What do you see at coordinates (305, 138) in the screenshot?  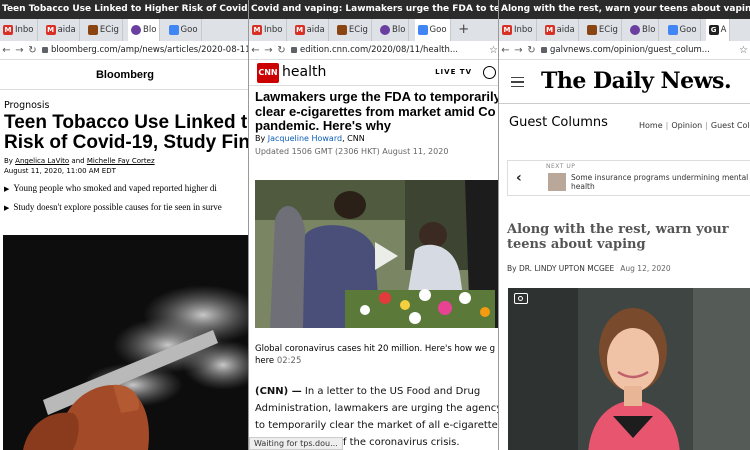 I see `author-link: Jacqueline Howard` at bounding box center [305, 138].